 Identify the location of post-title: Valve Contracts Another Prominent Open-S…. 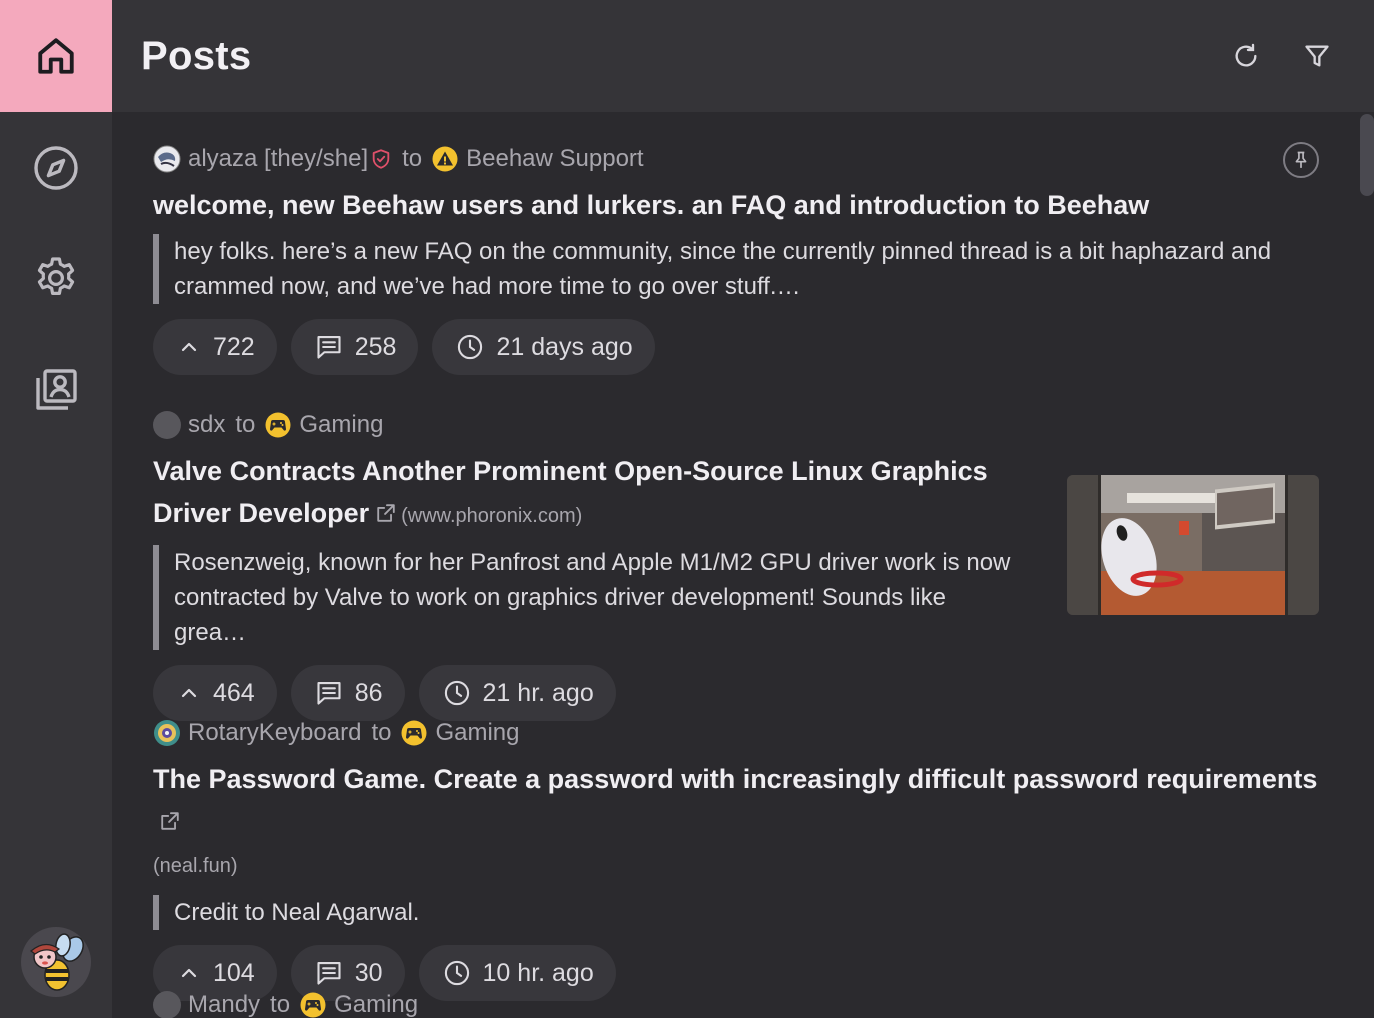
(593, 493).